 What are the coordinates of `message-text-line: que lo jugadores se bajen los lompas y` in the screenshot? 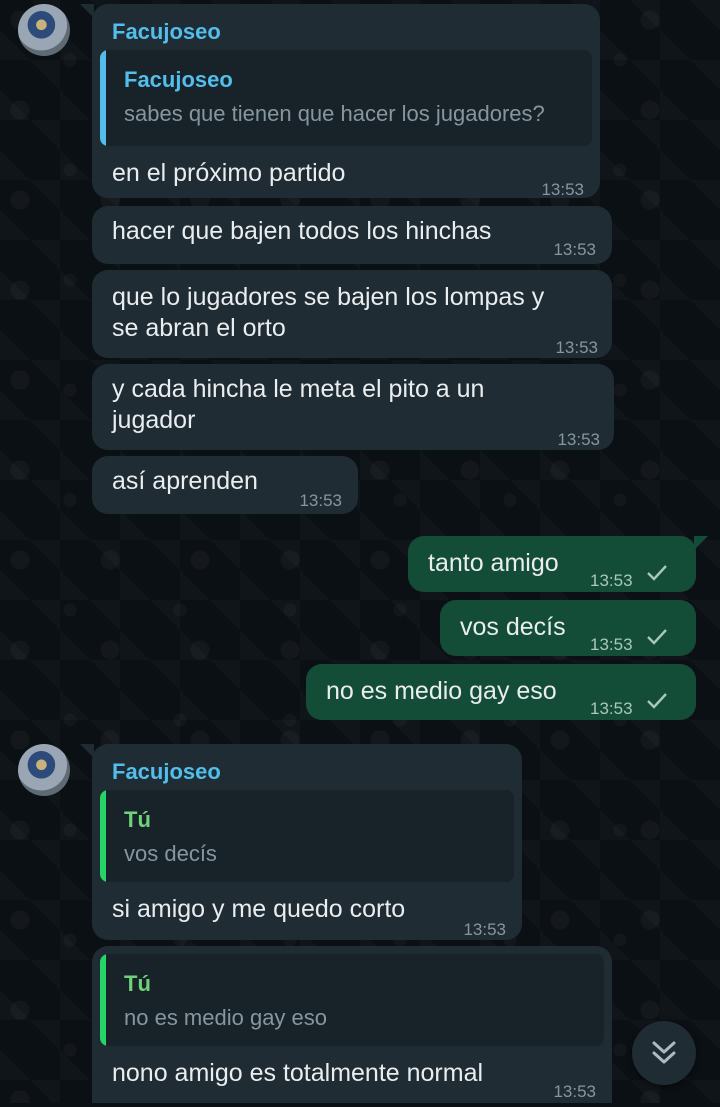 It's located at (328, 297).